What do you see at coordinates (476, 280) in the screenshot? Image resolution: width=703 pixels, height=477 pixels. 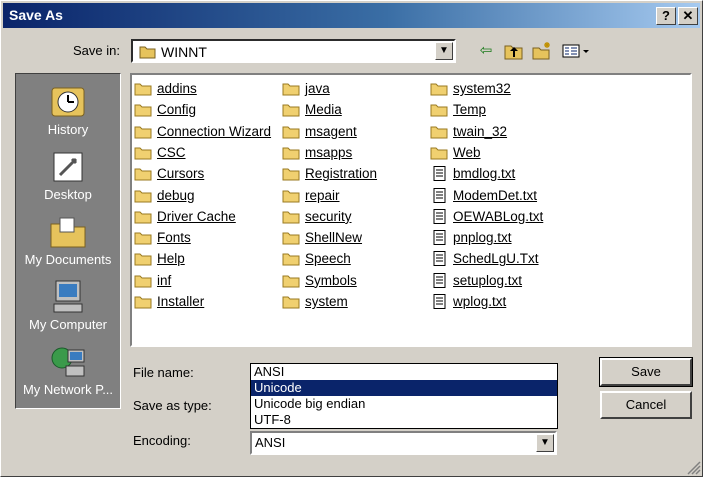 I see `file-list-item: setuplog.txt` at bounding box center [476, 280].